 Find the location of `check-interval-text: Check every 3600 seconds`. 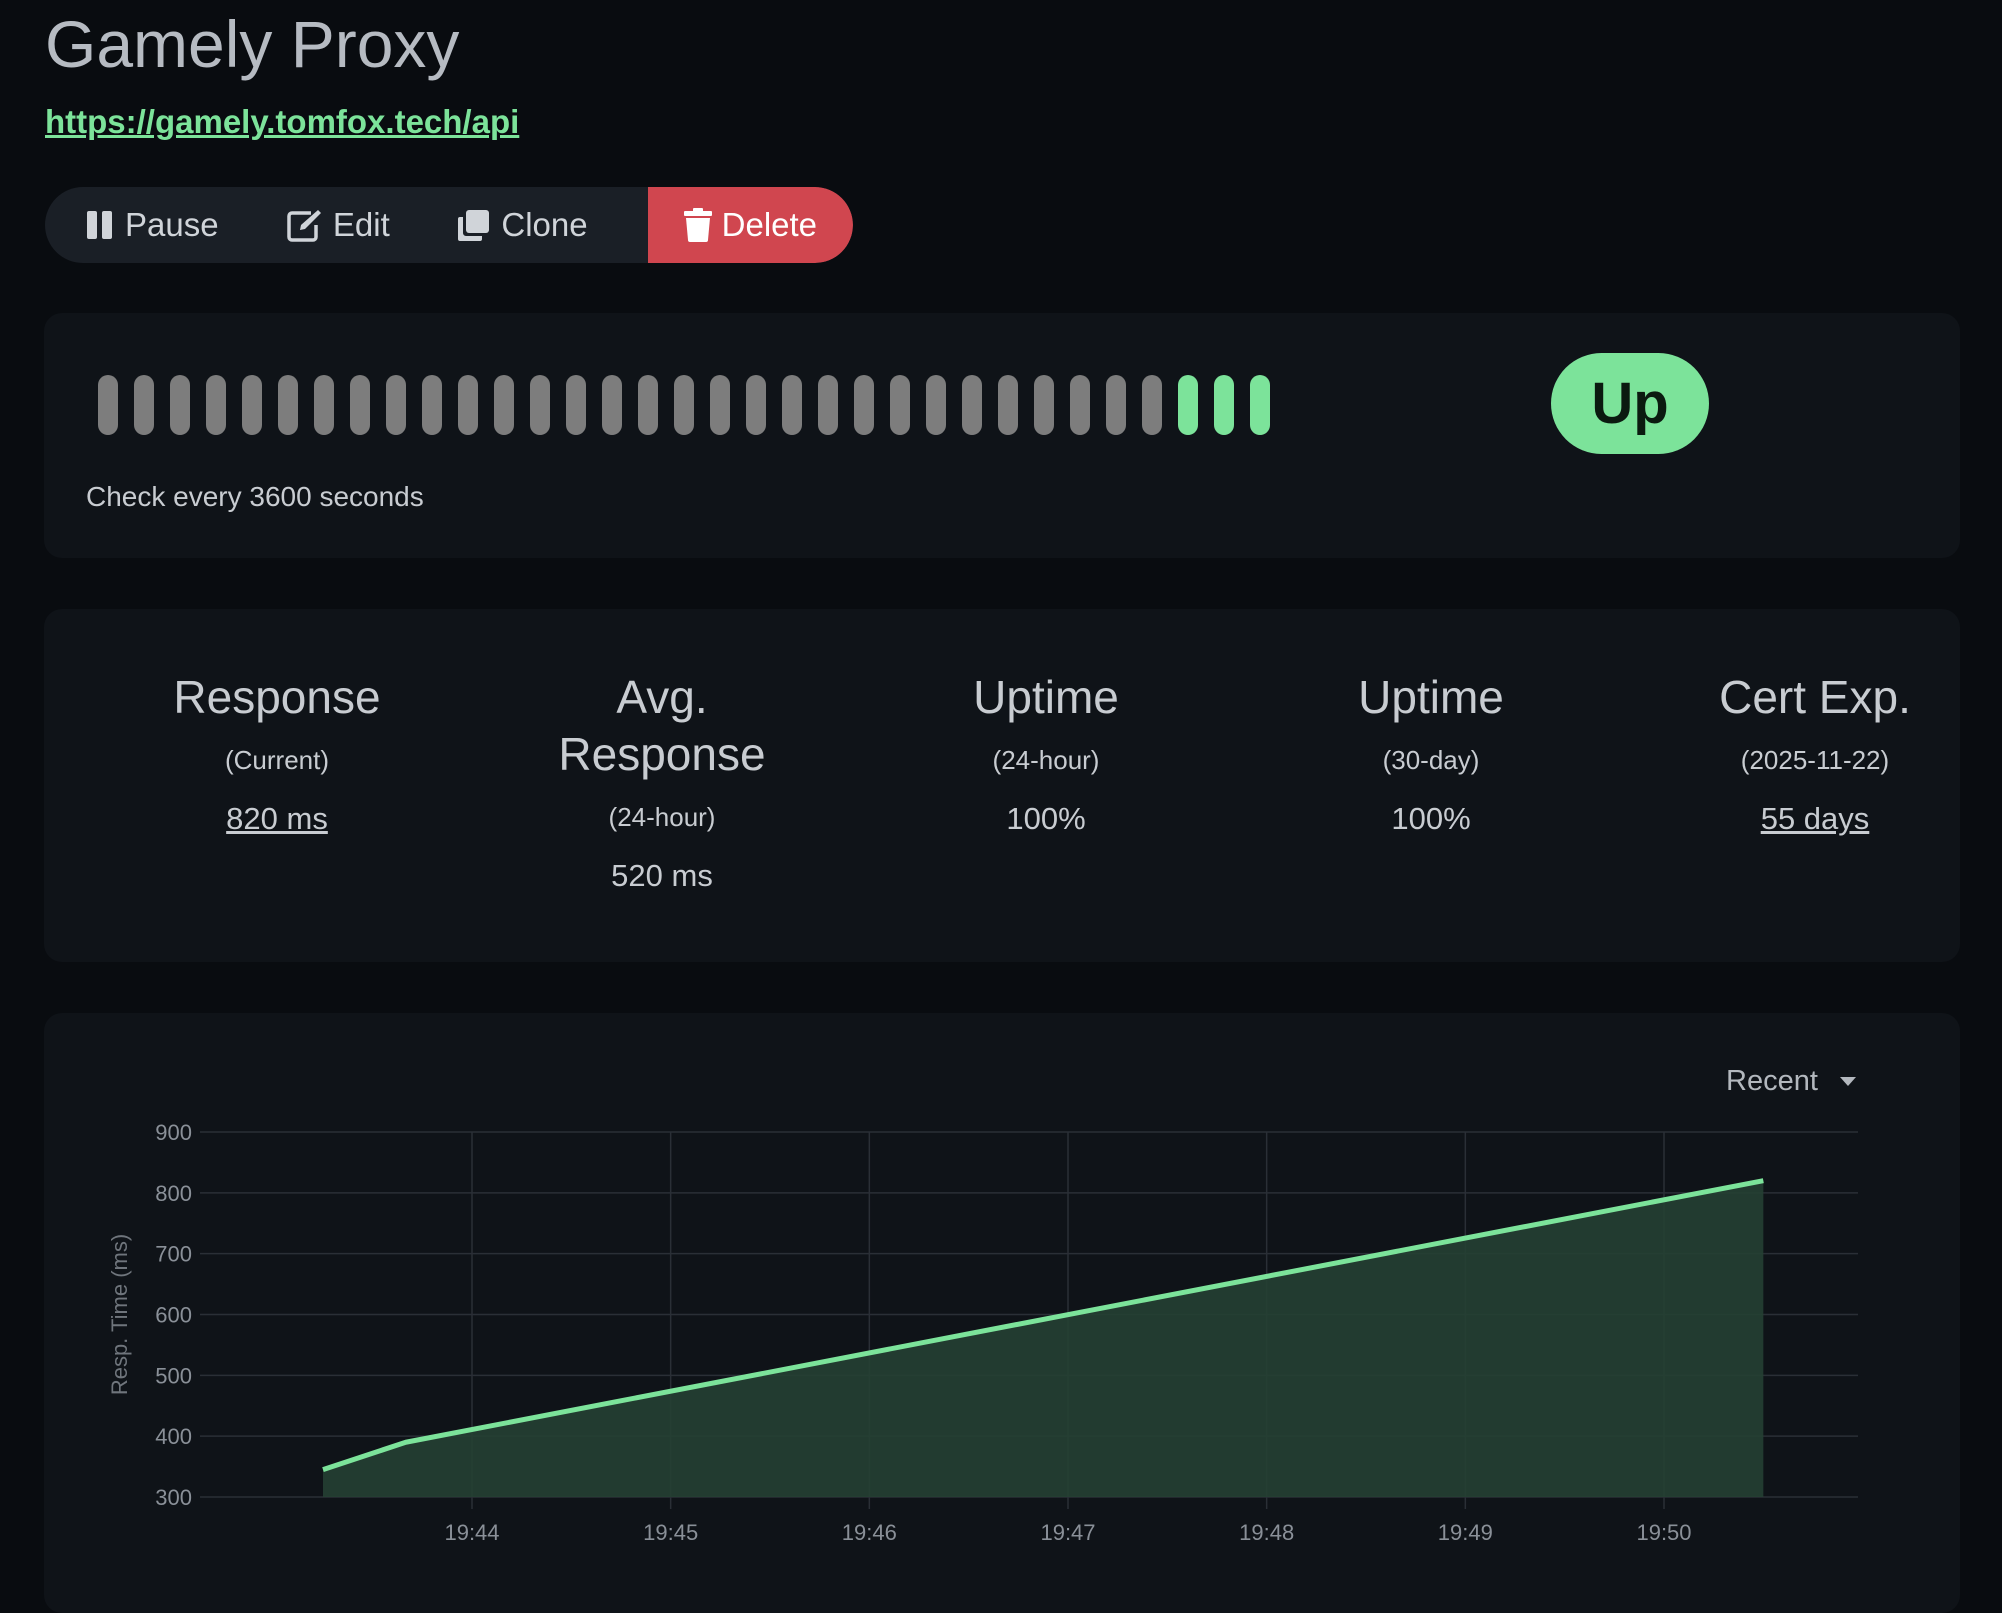

check-interval-text: Check every 3600 seconds is located at coordinates (255, 497).